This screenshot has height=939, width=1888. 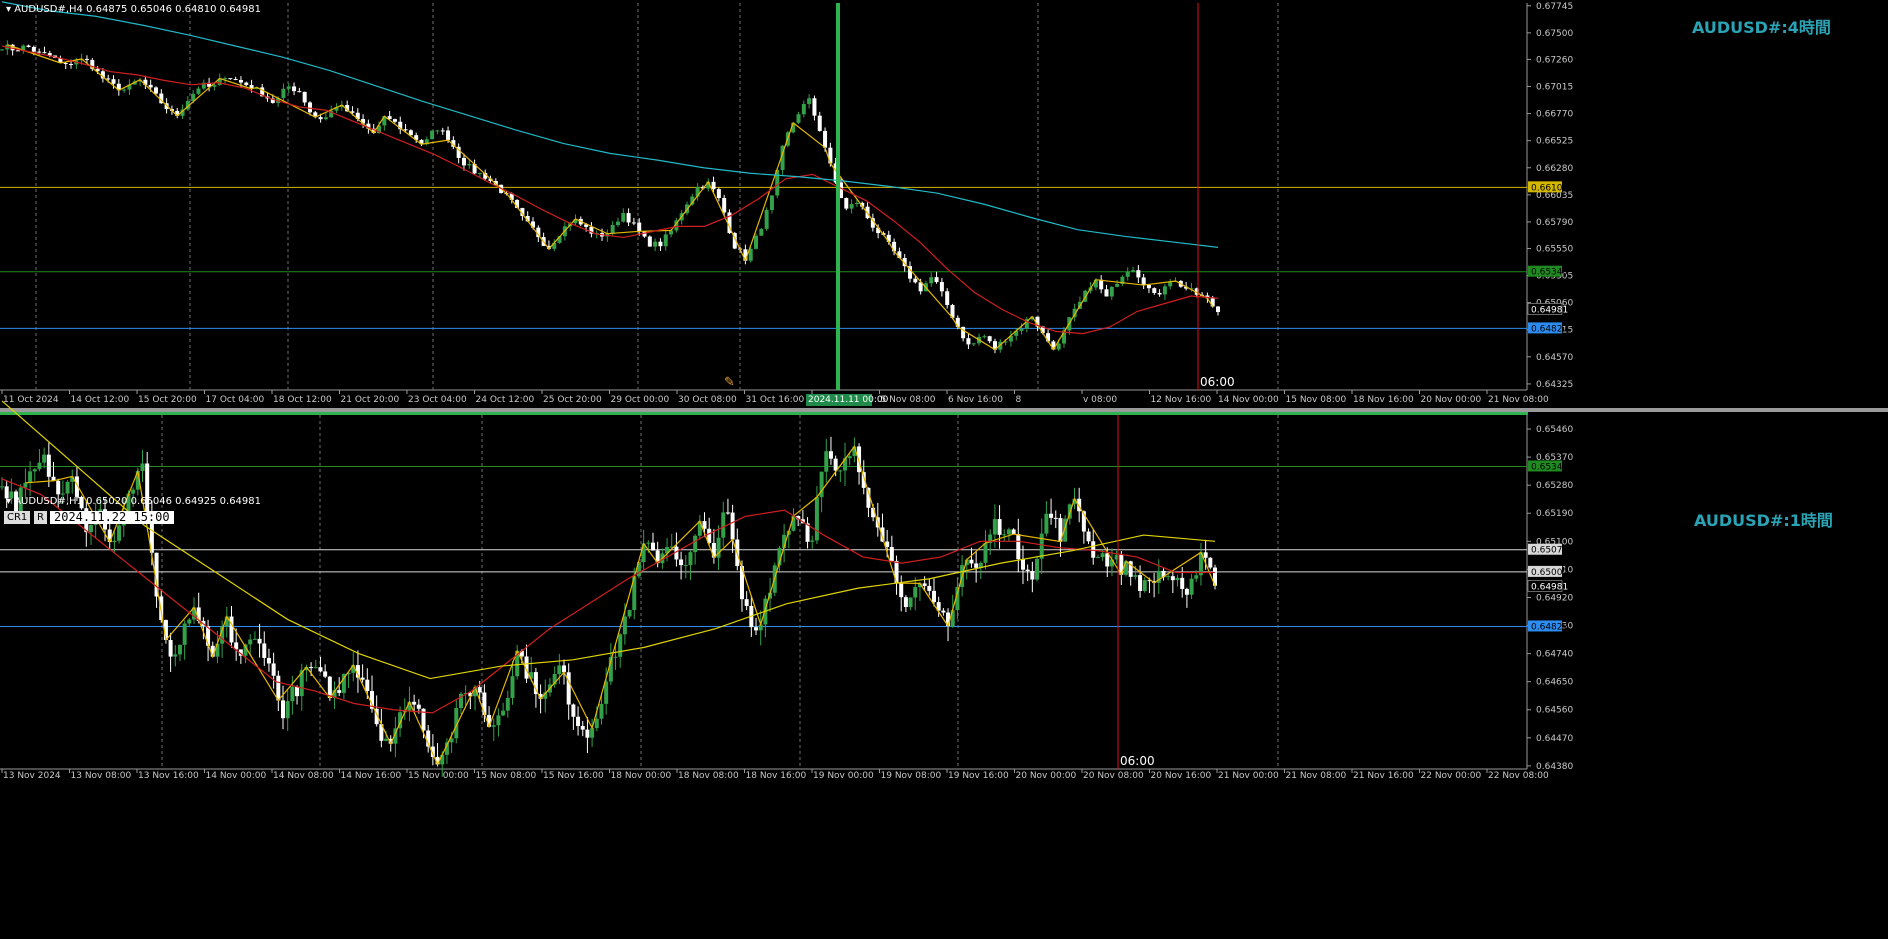 What do you see at coordinates (1316, 400) in the screenshot?
I see `h4-xtick-label: 15 Nov 08:00` at bounding box center [1316, 400].